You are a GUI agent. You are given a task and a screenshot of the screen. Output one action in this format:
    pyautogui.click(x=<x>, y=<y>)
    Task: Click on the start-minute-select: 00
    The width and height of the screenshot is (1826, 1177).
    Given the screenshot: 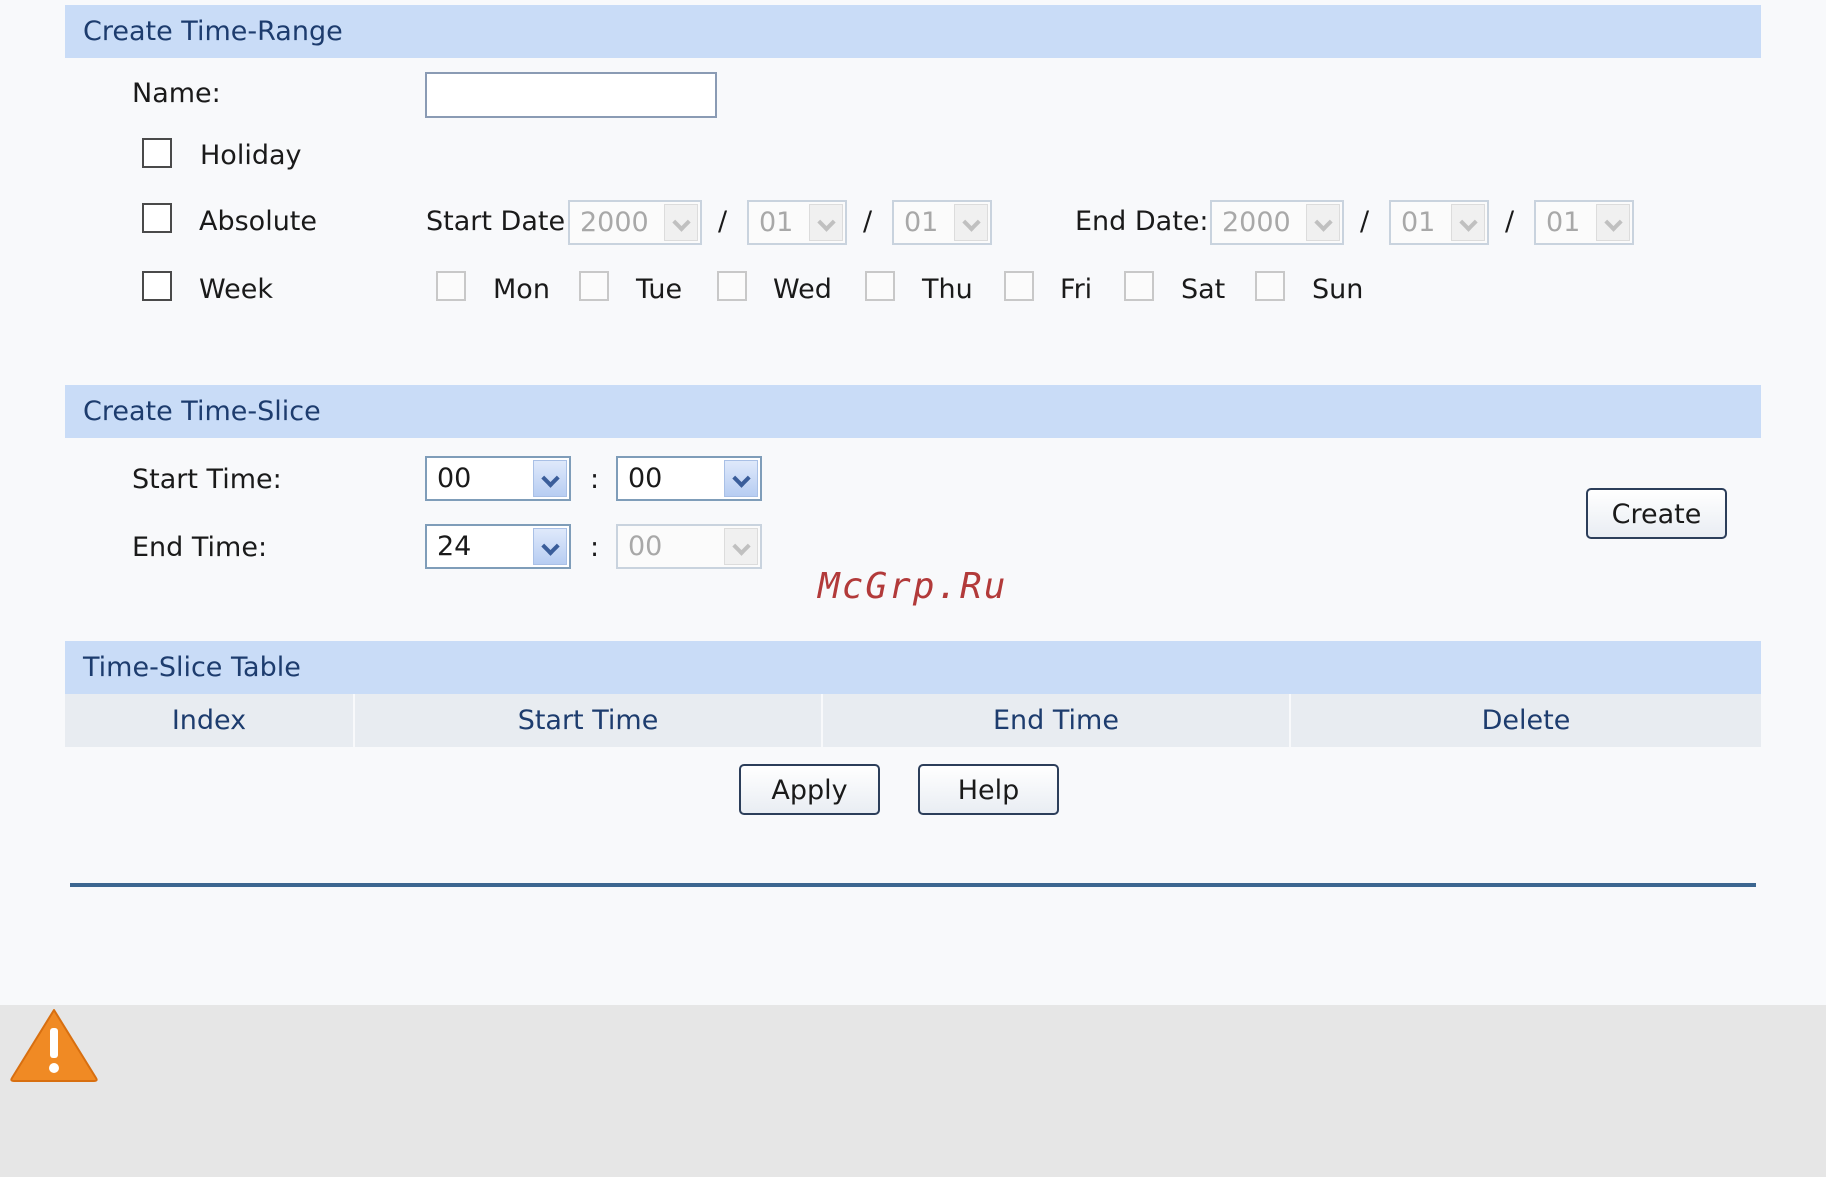 What is the action you would take?
    pyautogui.click(x=689, y=478)
    